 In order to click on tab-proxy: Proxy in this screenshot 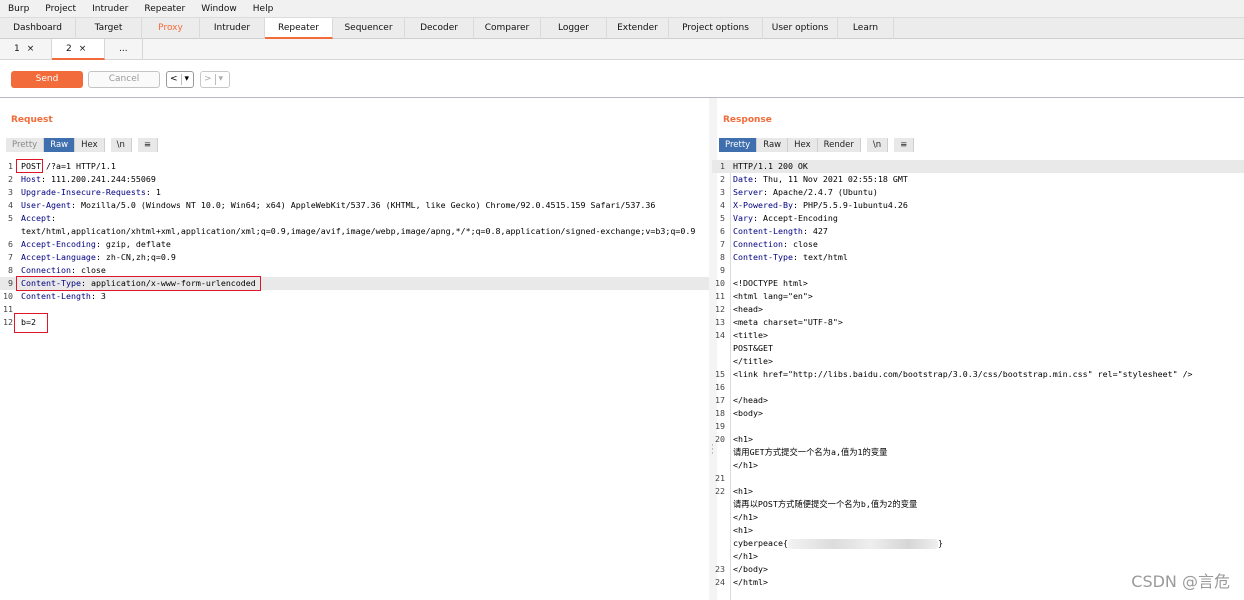, I will do `click(171, 28)`.